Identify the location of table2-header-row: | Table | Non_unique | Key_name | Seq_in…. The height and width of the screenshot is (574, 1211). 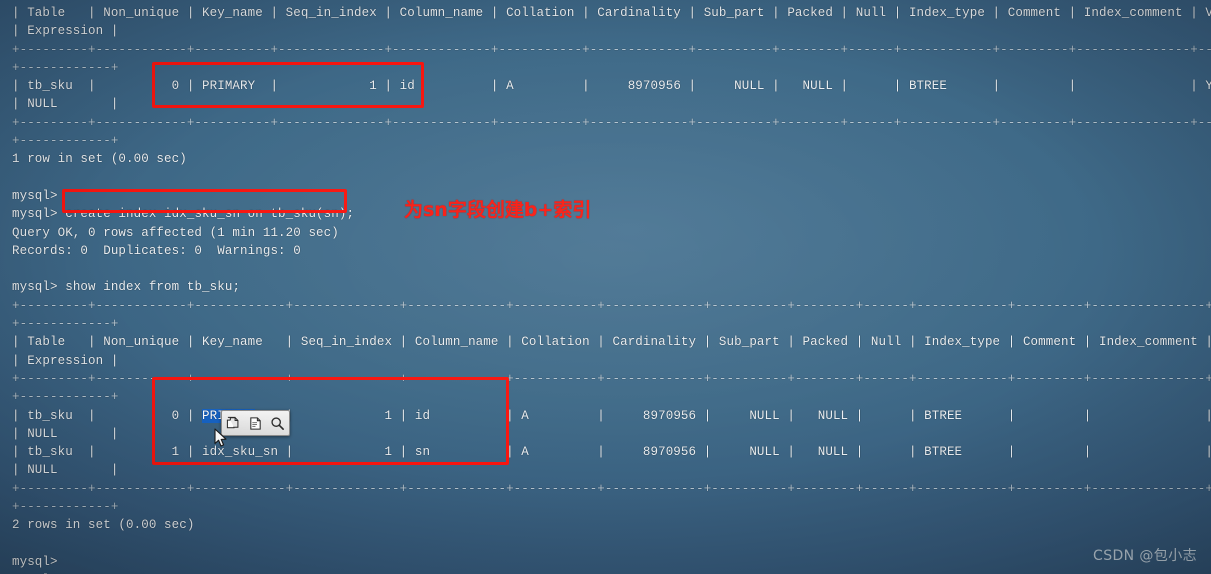
(611, 342).